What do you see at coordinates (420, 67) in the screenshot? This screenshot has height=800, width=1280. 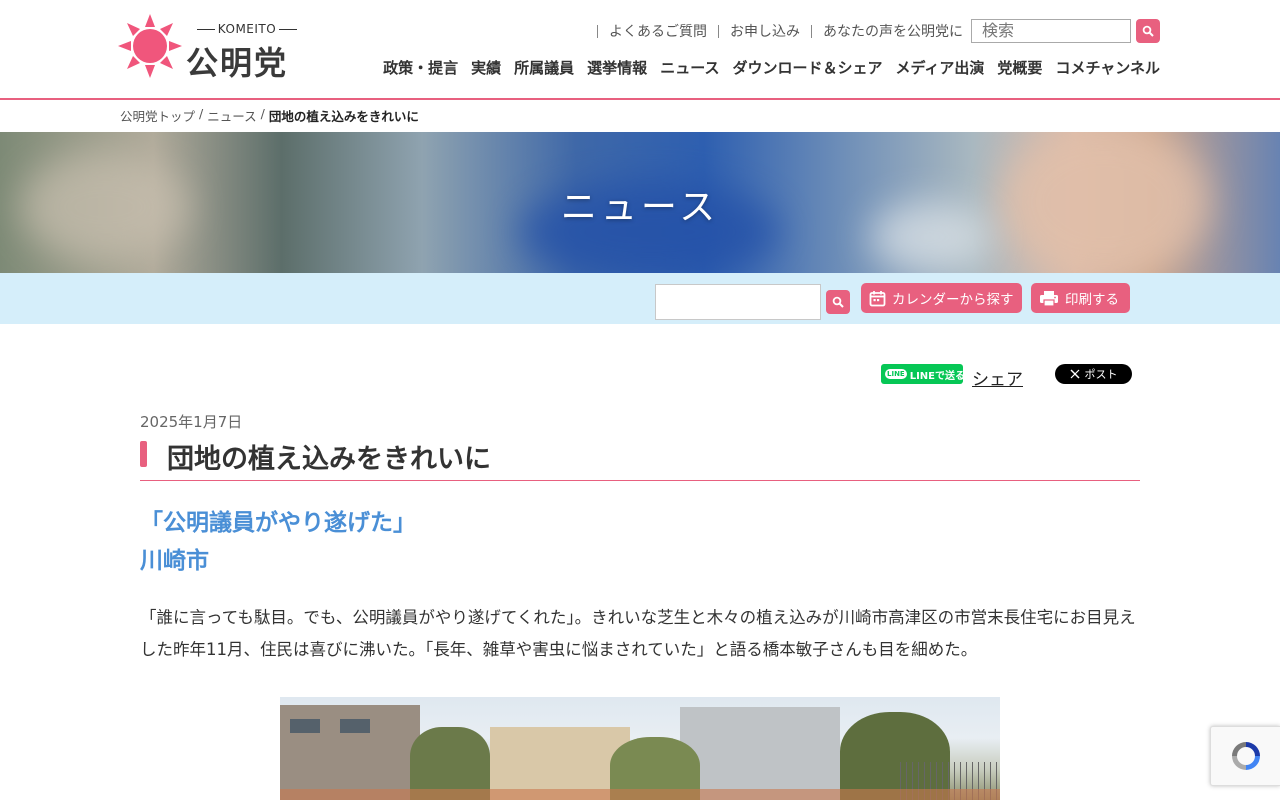 I see `nav-policy: 政策・提言` at bounding box center [420, 67].